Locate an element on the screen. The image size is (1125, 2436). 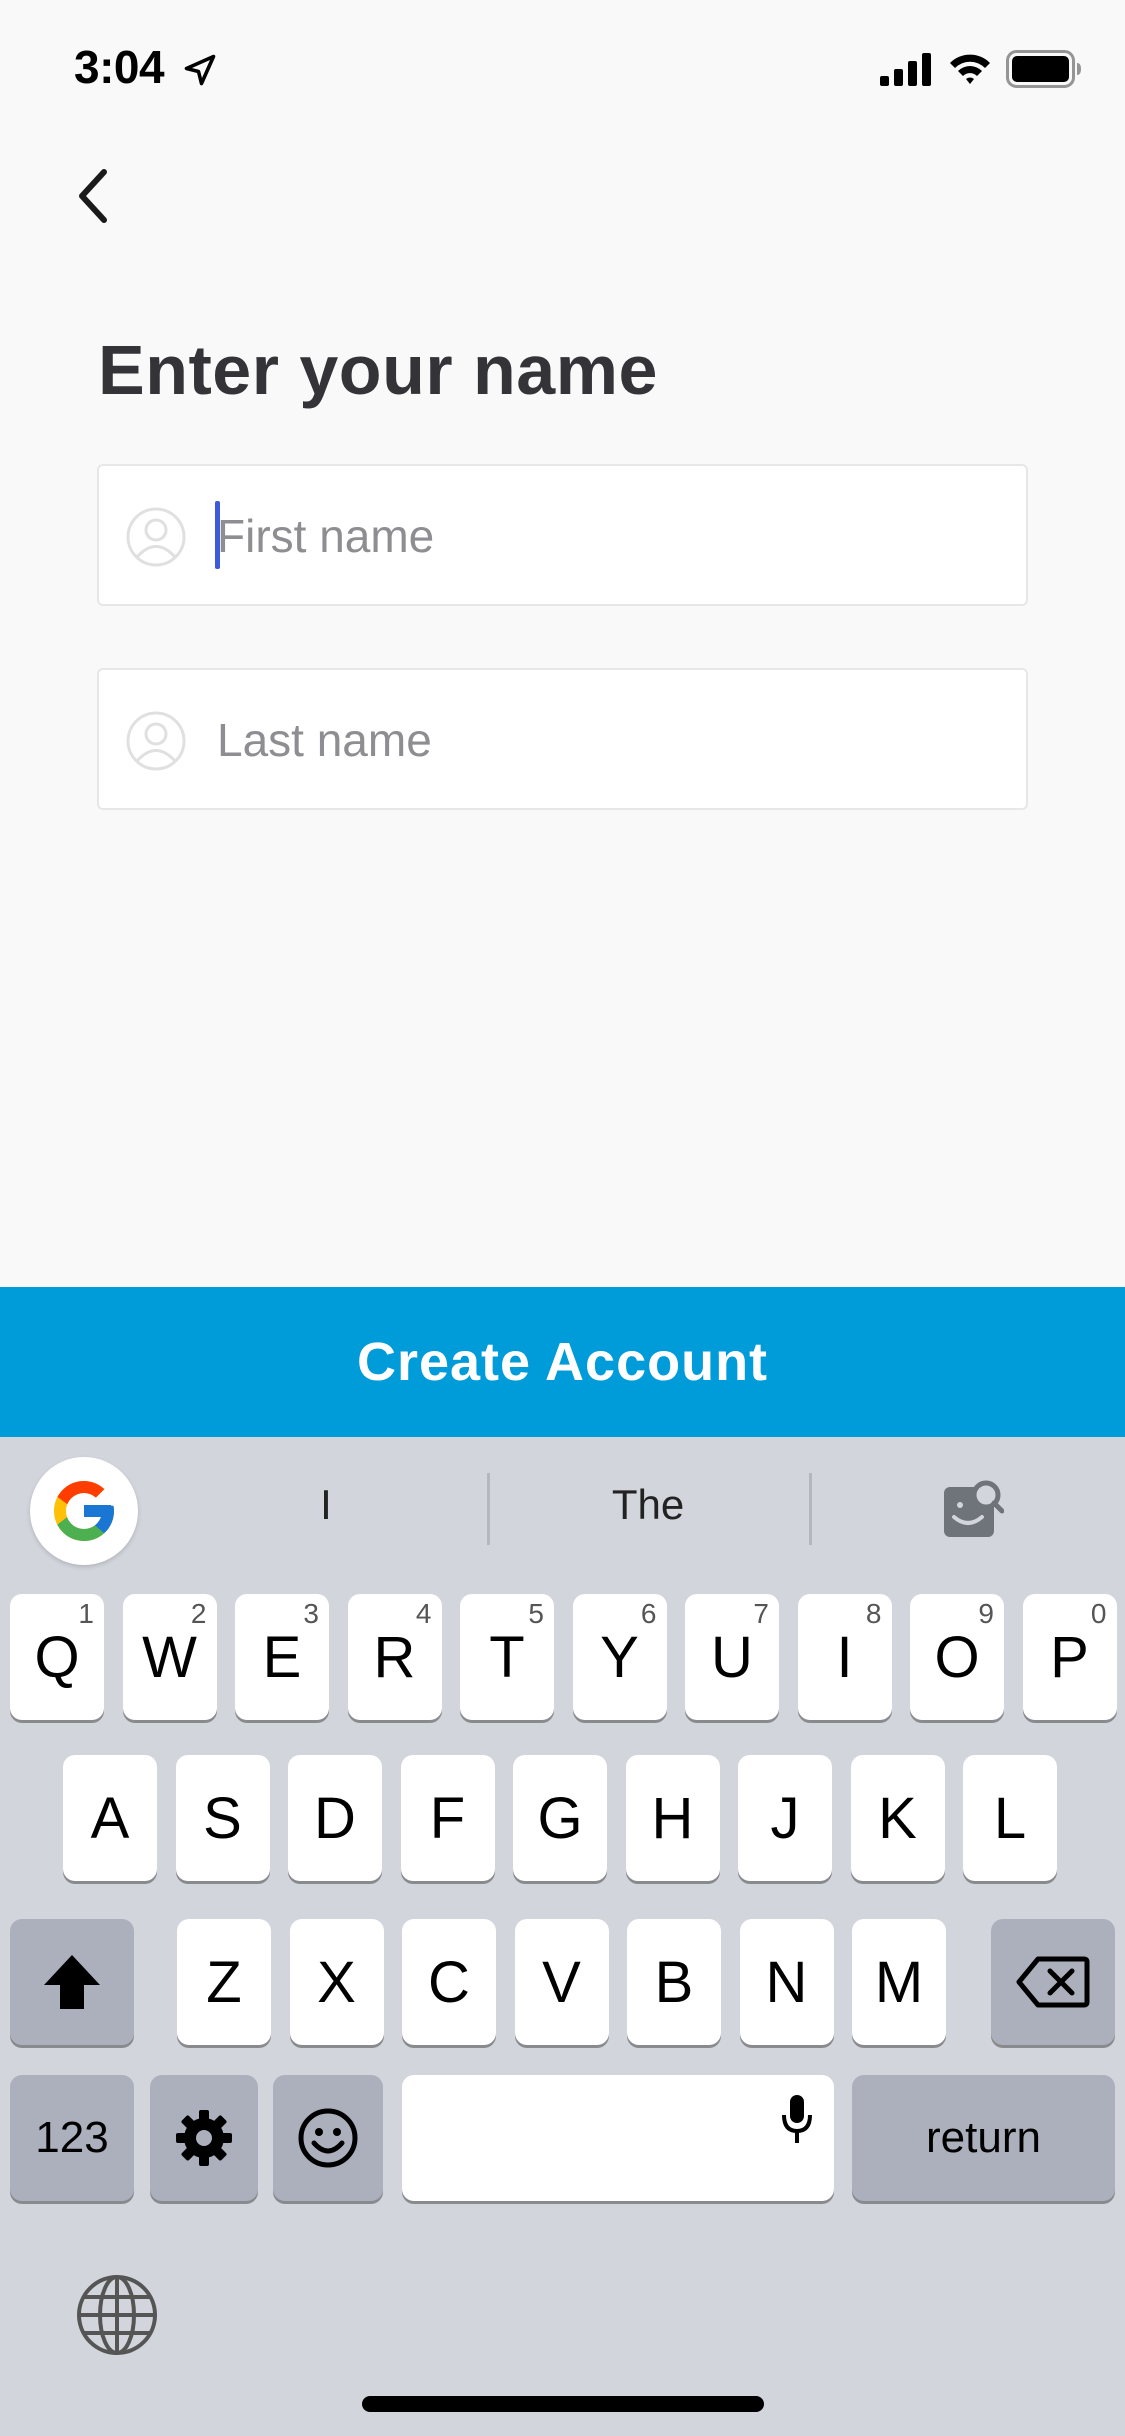
key-label: M is located at coordinates (899, 1982).